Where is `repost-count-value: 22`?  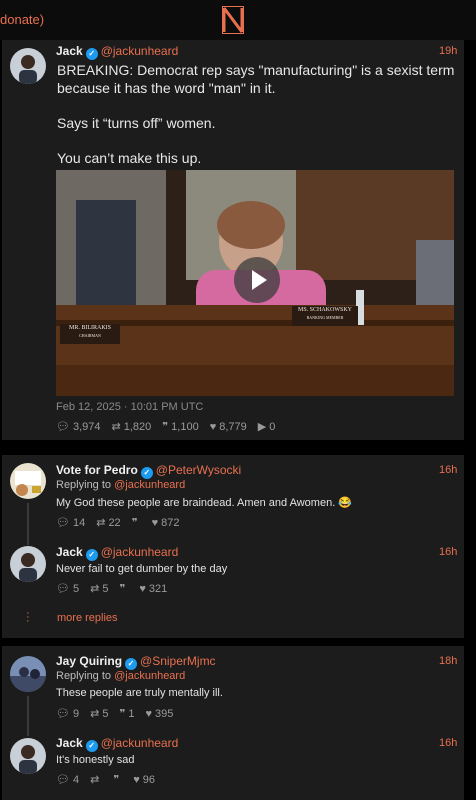 repost-count-value: 22 is located at coordinates (114, 522).